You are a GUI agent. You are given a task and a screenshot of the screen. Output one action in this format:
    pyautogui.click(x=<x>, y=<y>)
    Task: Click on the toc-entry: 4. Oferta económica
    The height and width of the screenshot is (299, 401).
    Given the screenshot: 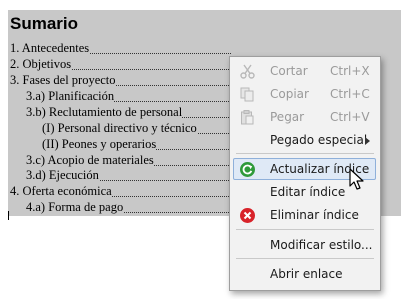 What is the action you would take?
    pyautogui.click(x=120, y=192)
    